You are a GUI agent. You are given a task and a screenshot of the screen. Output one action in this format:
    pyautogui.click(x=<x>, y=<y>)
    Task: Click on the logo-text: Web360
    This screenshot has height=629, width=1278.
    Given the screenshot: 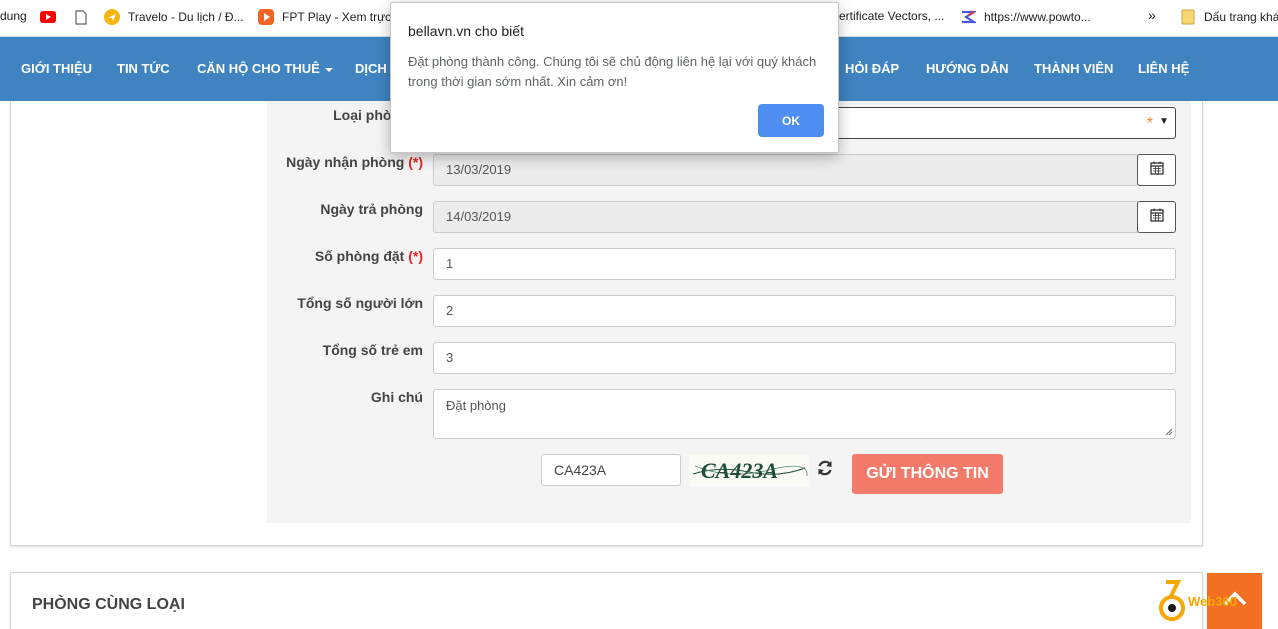 What is the action you would take?
    pyautogui.click(x=1212, y=601)
    